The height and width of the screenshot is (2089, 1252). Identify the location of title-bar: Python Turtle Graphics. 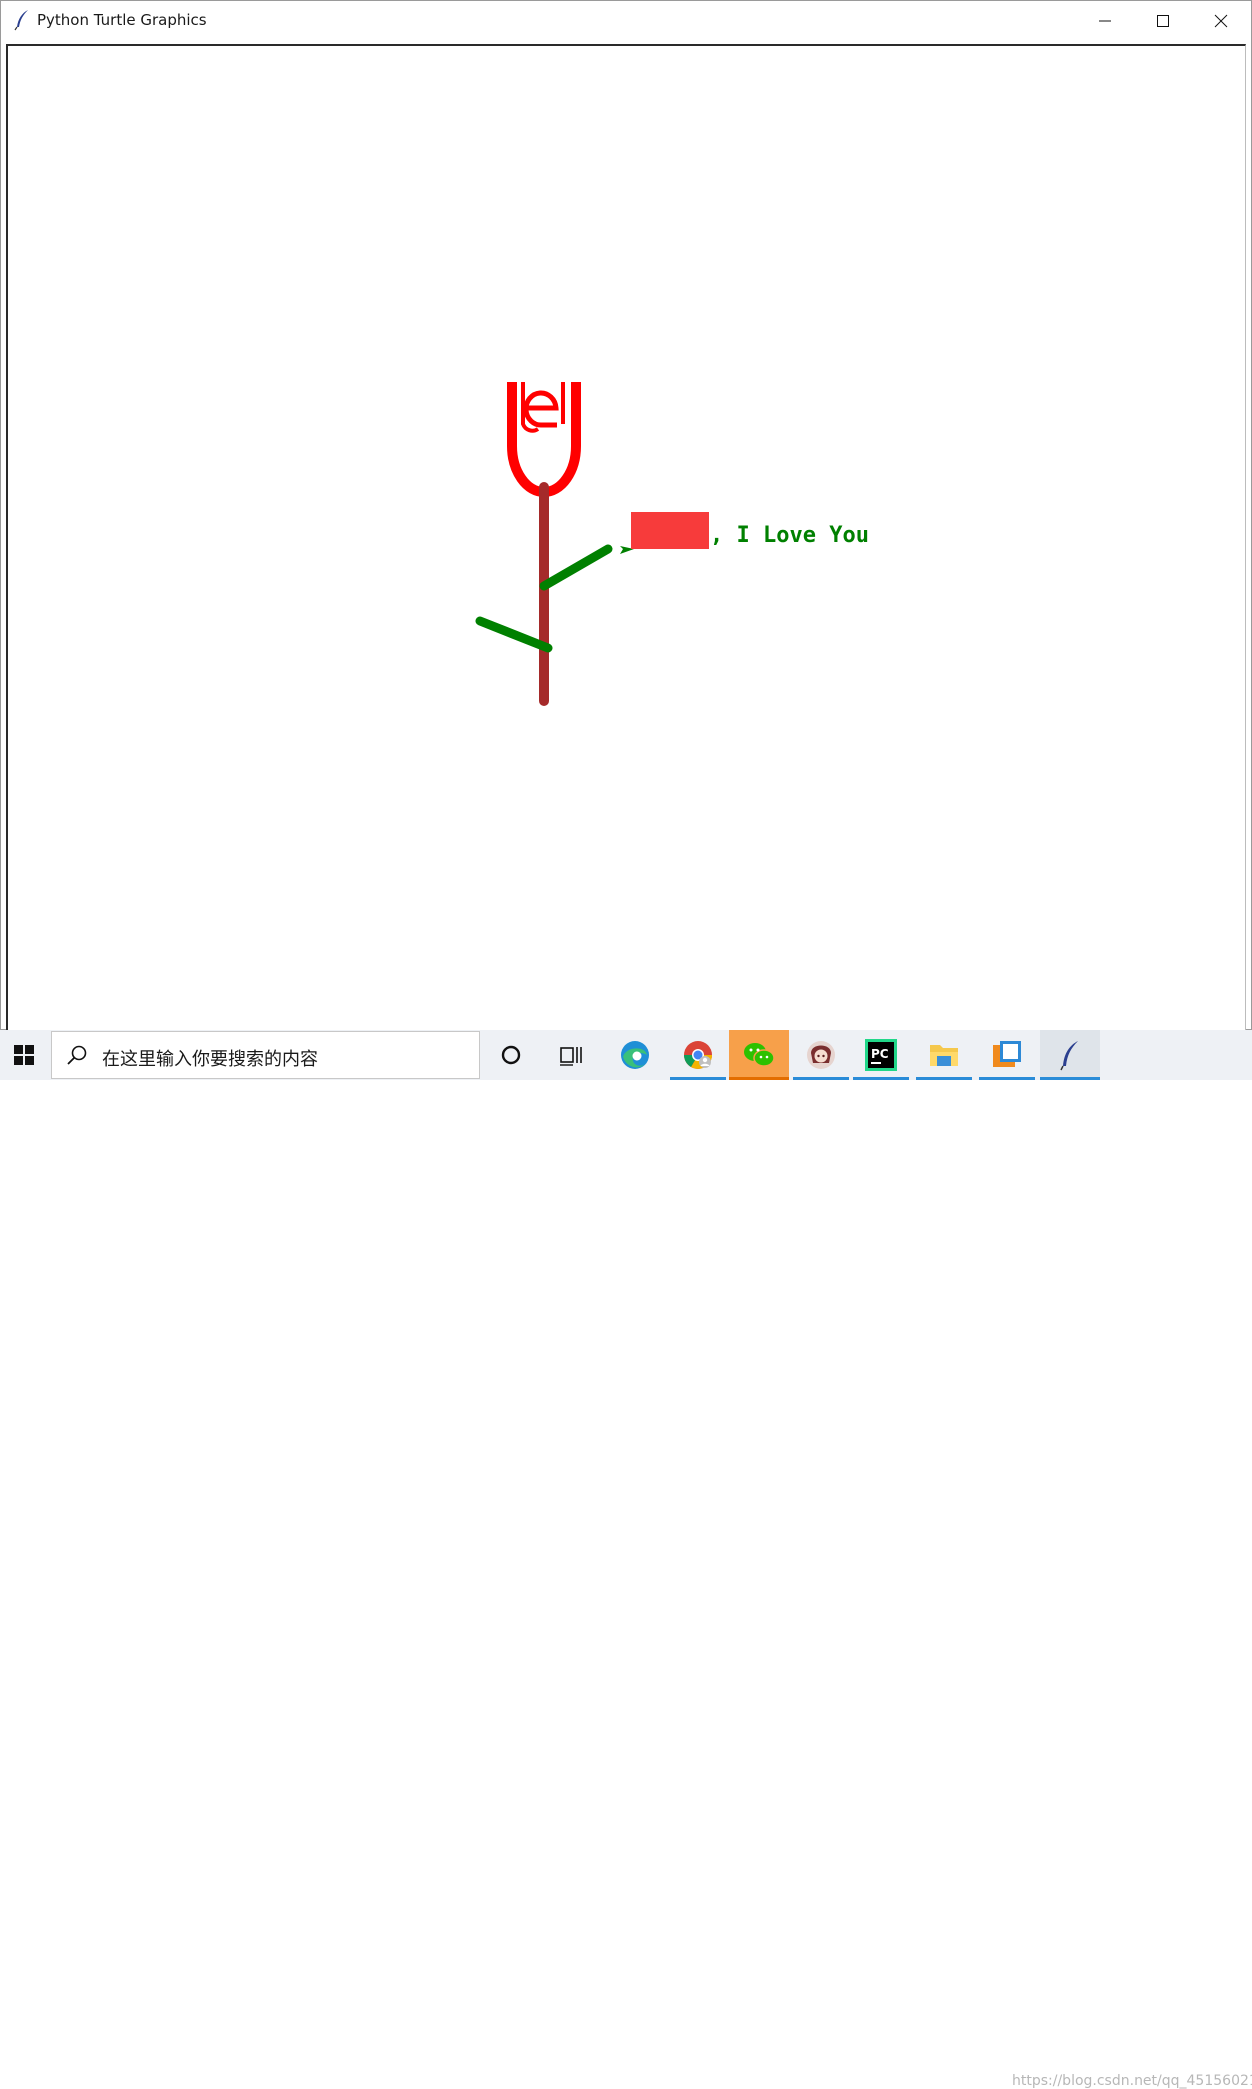
(626, 20).